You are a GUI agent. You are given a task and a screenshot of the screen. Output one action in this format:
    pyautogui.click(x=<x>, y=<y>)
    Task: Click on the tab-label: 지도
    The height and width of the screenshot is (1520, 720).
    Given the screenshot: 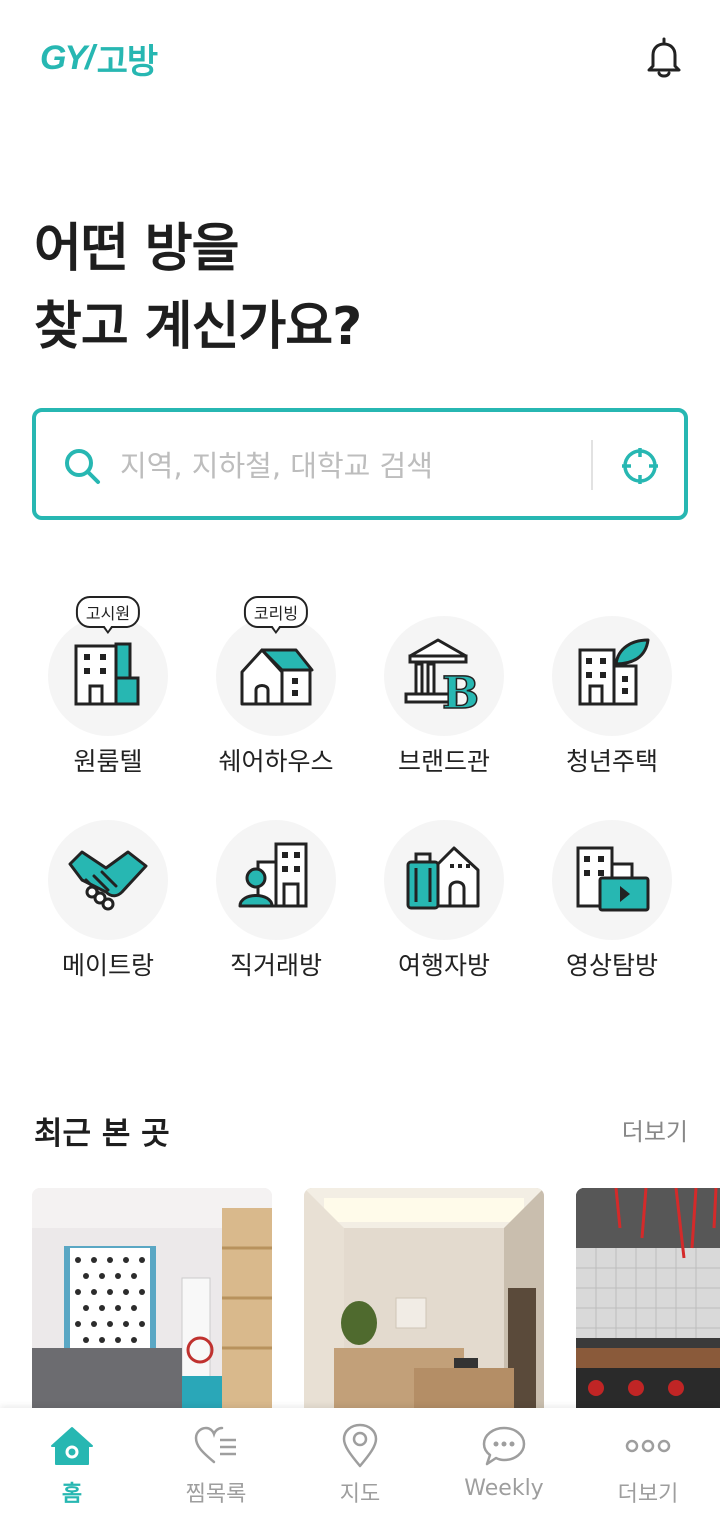 What is the action you would take?
    pyautogui.click(x=360, y=1494)
    